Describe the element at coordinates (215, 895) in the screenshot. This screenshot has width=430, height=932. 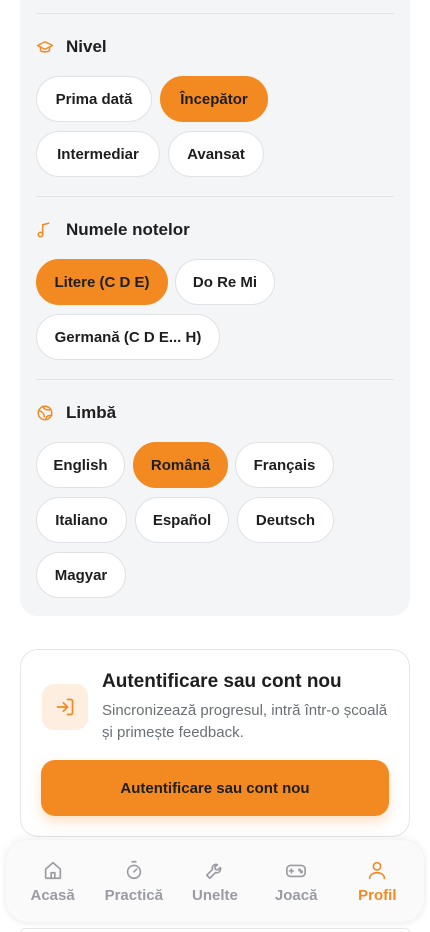
I see `tab-tools-label: Unelte` at that location.